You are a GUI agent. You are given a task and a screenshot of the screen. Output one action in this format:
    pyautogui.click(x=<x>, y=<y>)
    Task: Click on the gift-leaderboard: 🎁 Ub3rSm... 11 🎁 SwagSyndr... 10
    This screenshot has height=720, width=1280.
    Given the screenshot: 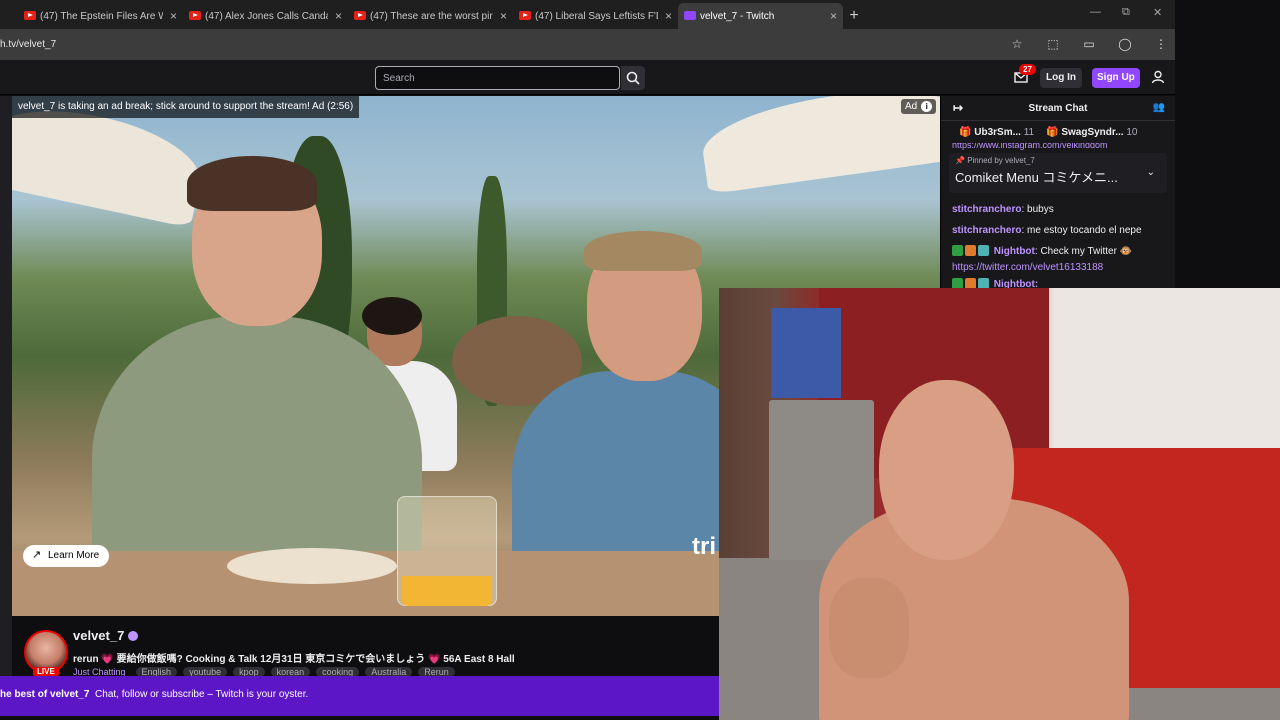 What is the action you would take?
    pyautogui.click(x=1058, y=132)
    